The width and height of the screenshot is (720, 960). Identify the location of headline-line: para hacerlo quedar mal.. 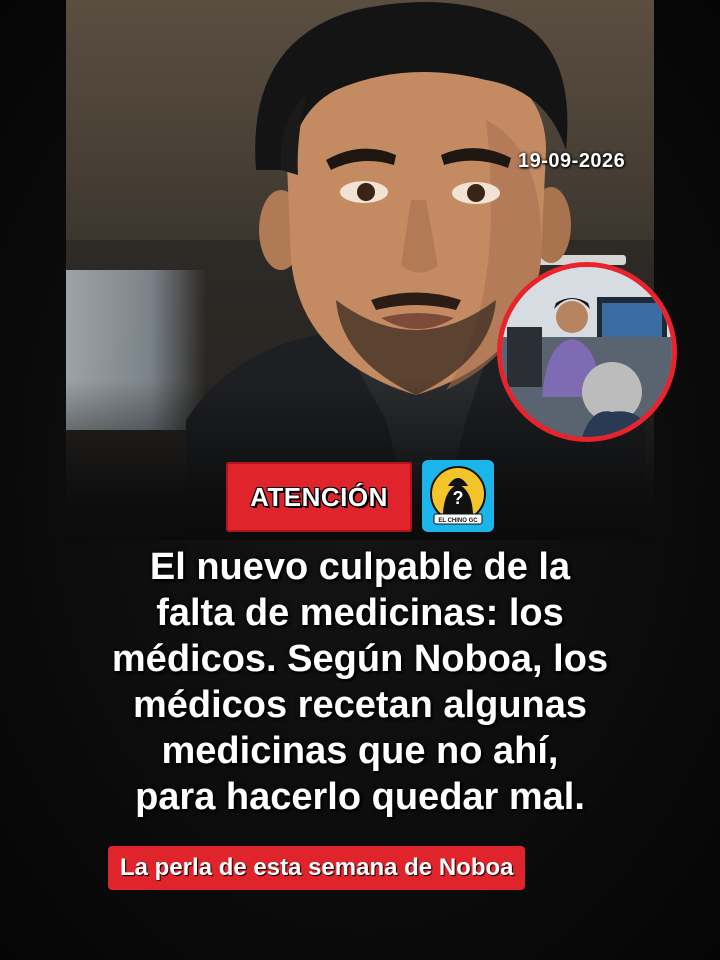
(360, 797).